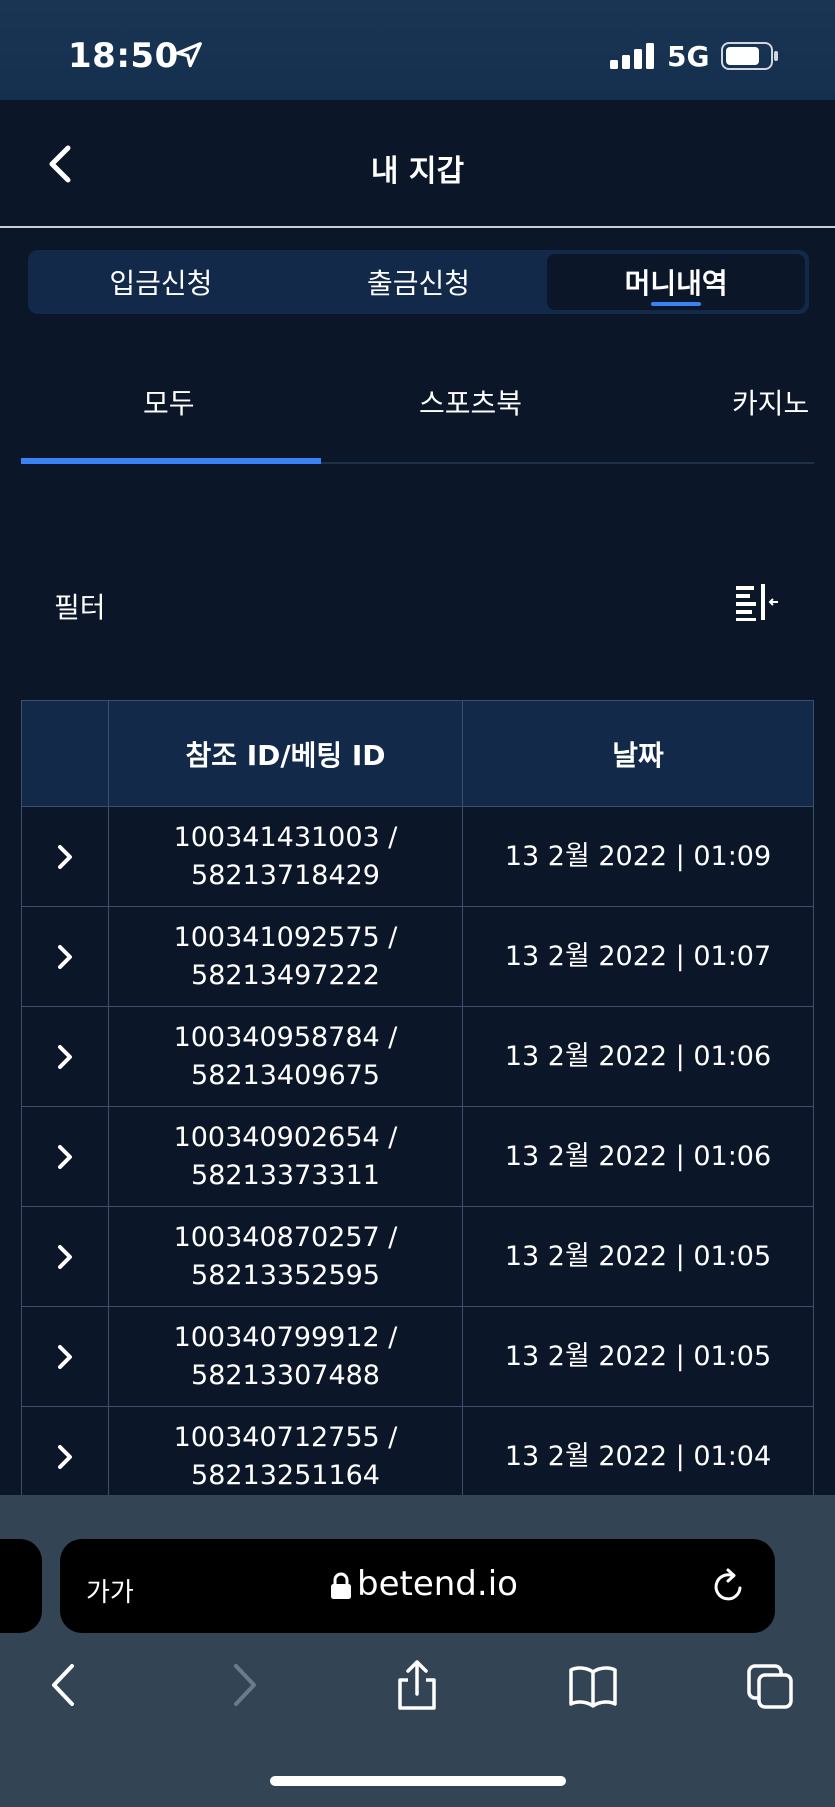  I want to click on reload-icon, so click(729, 1586).